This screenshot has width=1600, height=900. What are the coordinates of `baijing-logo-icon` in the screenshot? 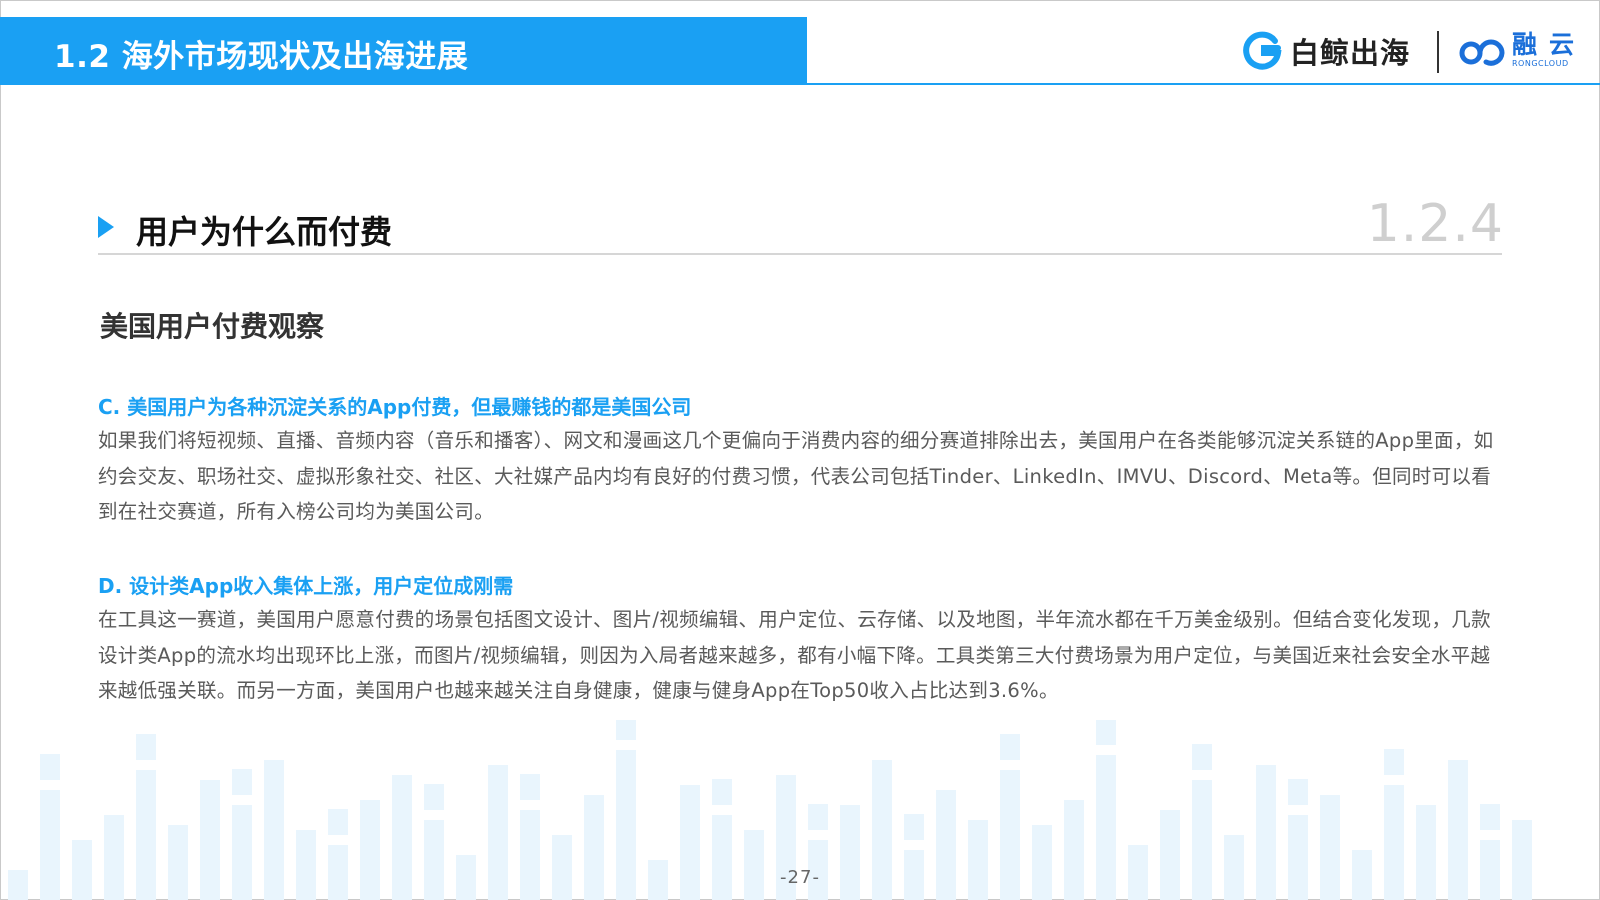 It's located at (1262, 50).